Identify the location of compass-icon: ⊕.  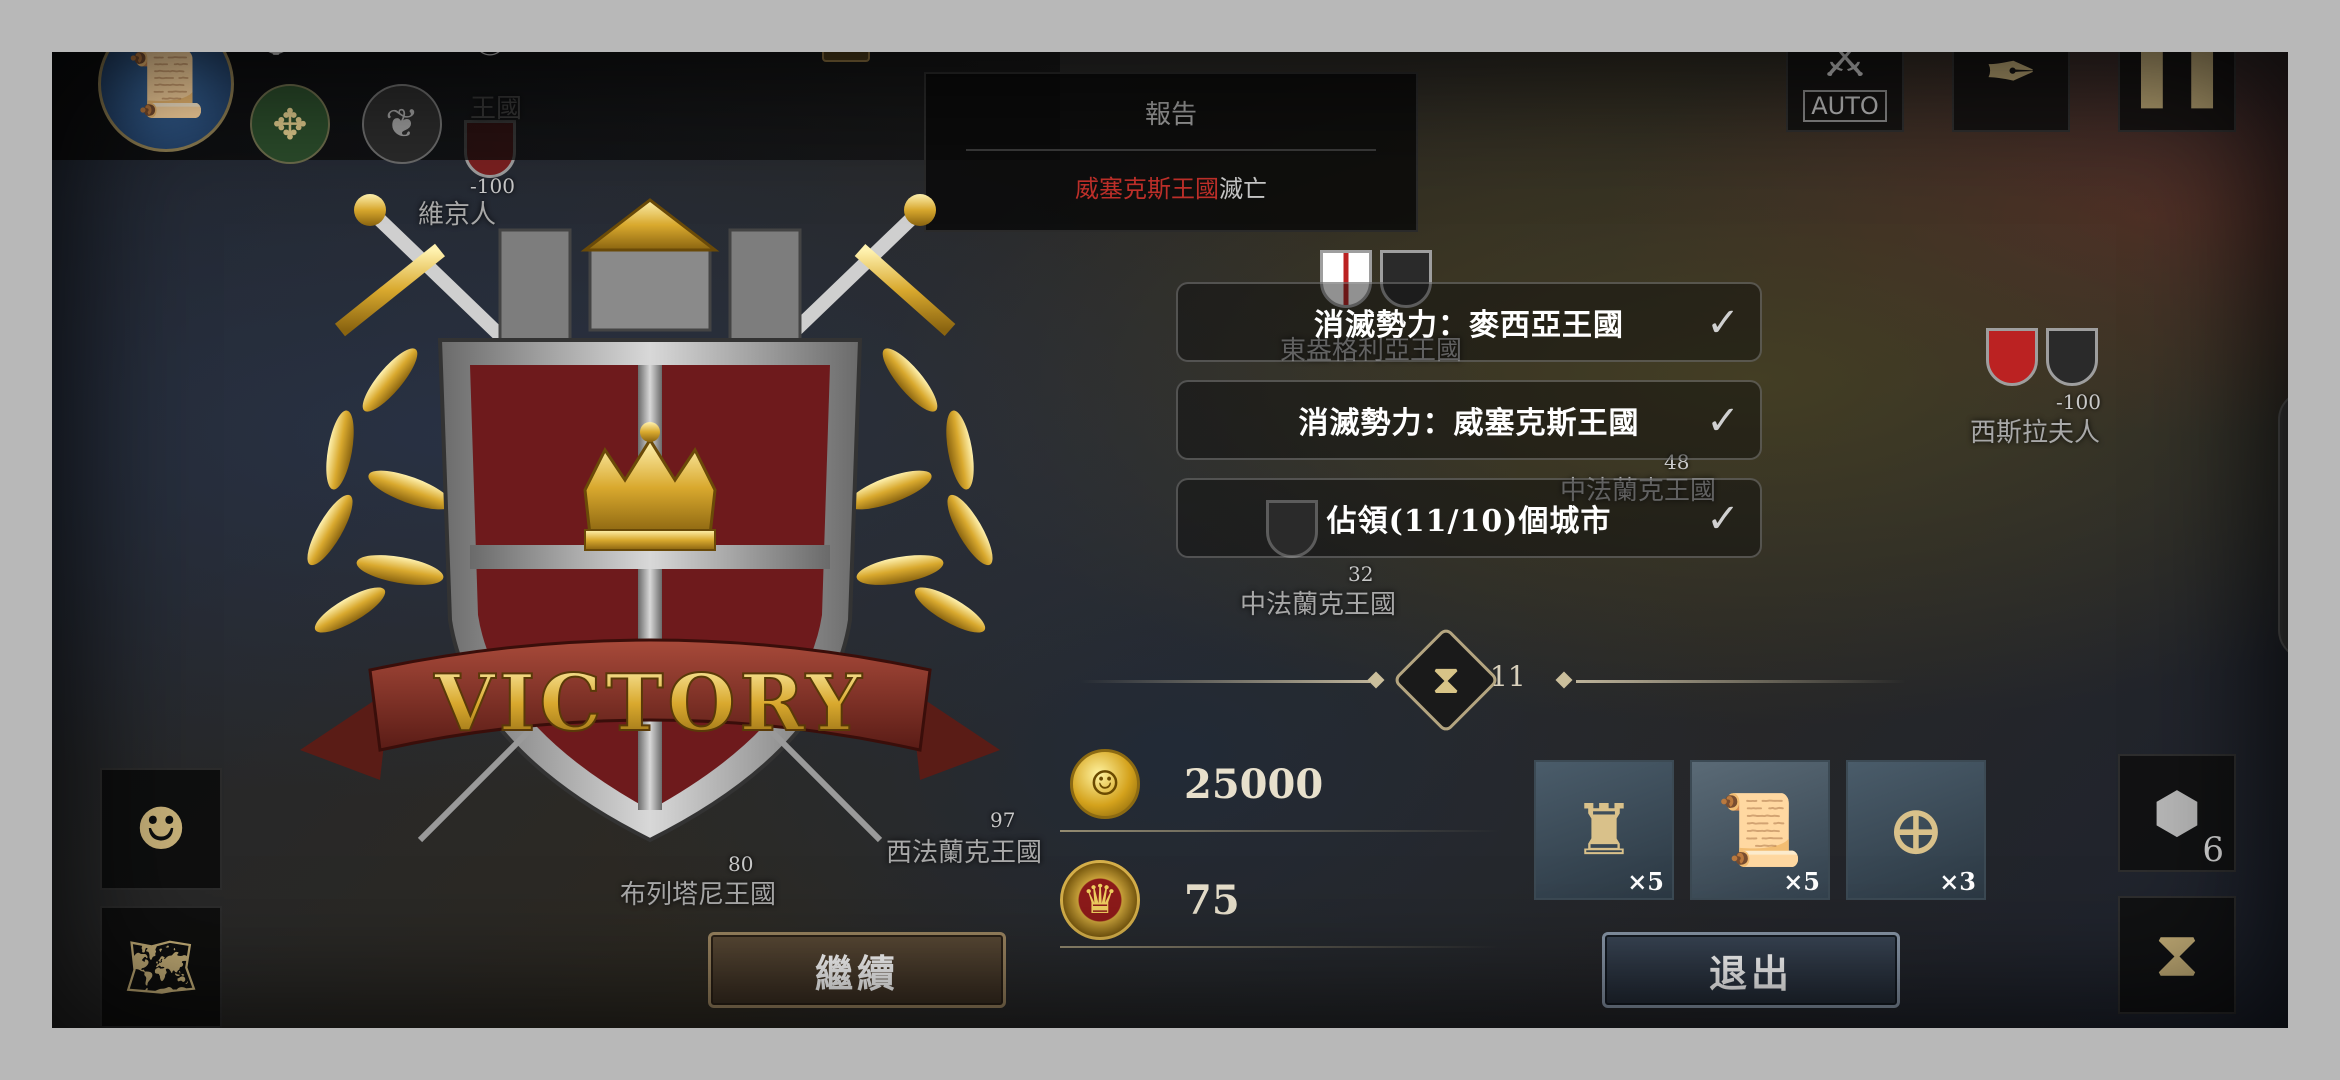
(1916, 830).